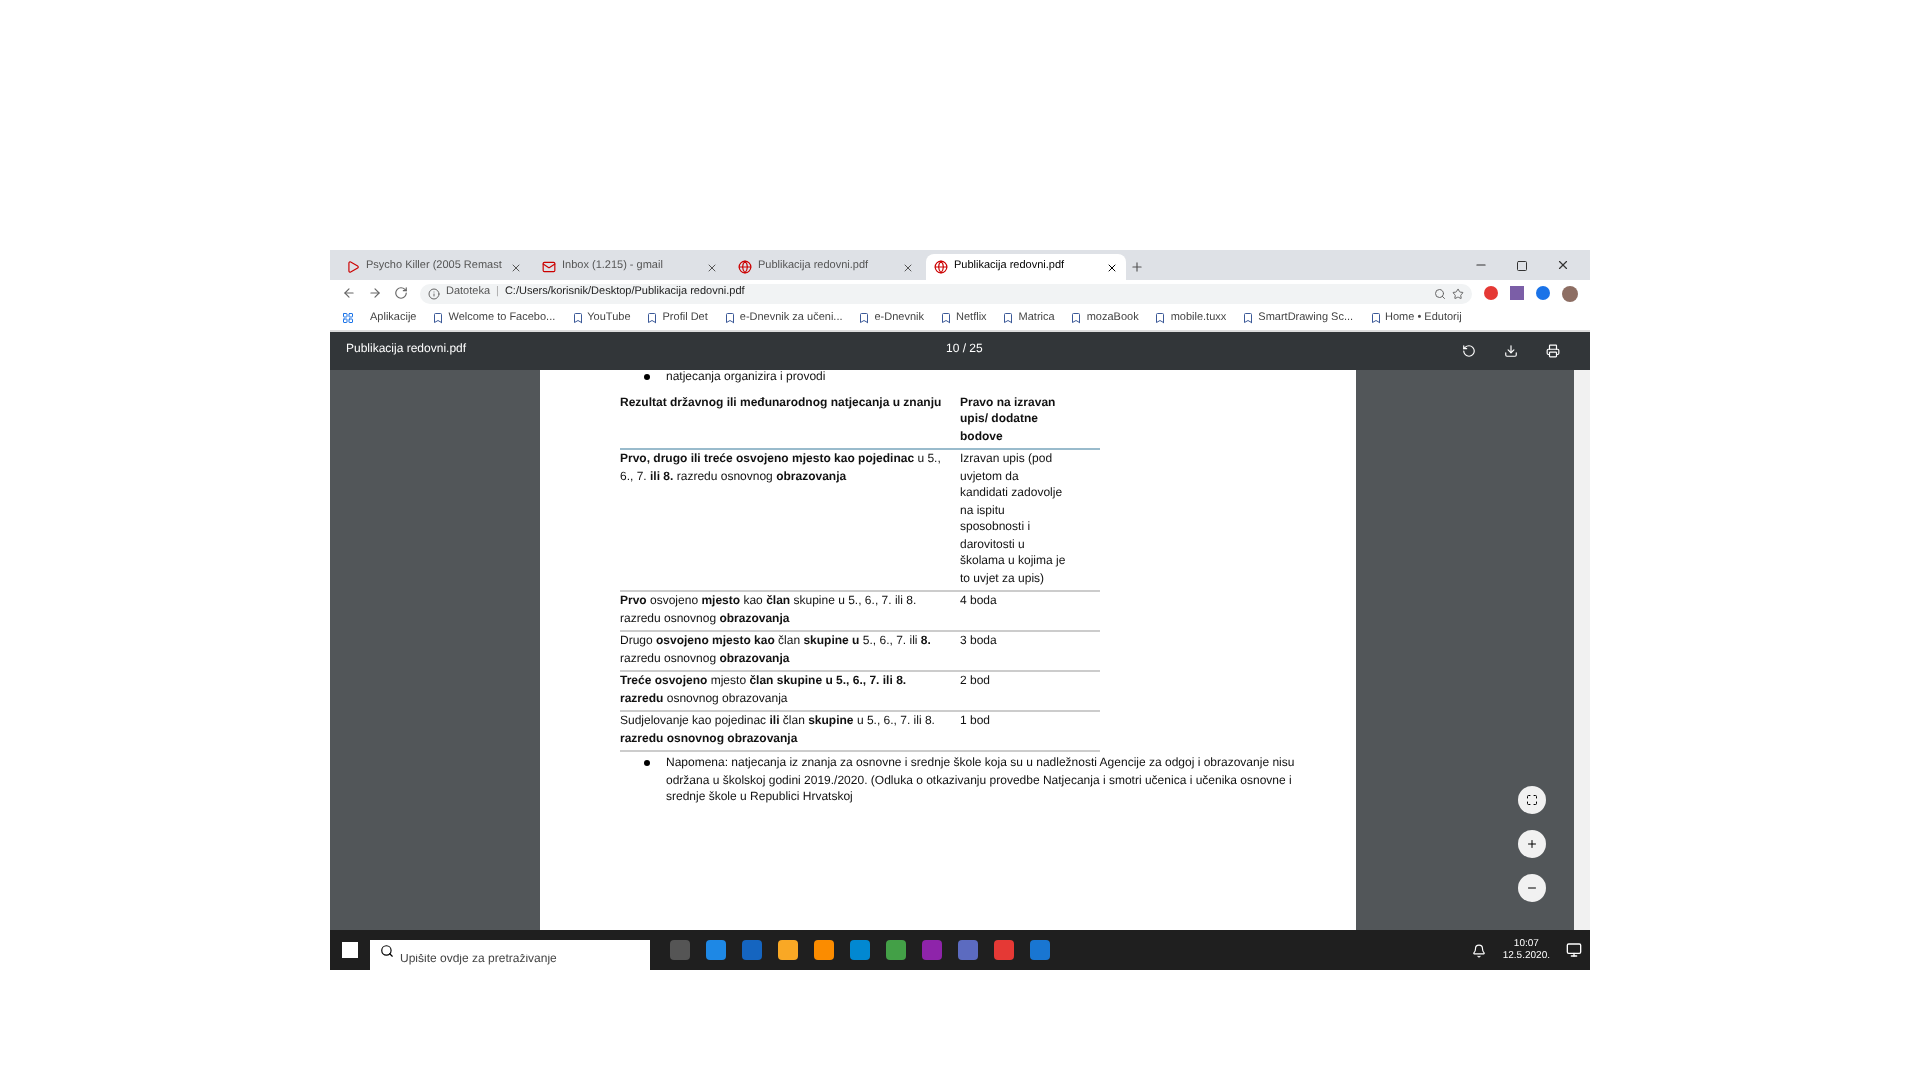 The height and width of the screenshot is (1080, 1920). Describe the element at coordinates (1479, 950) in the screenshot. I see `notification-icon` at that location.